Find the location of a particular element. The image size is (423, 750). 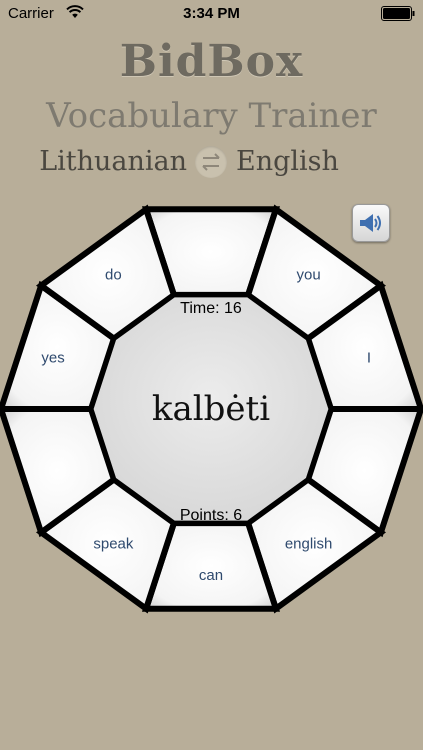

time-label: Time: 16 is located at coordinates (211, 308).